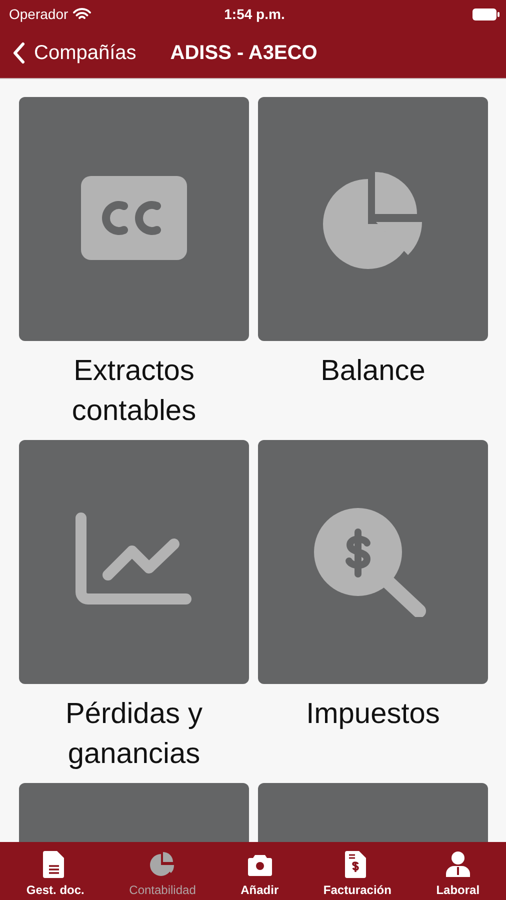 The height and width of the screenshot is (900, 506). I want to click on status-time: 1:54 p.m., so click(254, 14).